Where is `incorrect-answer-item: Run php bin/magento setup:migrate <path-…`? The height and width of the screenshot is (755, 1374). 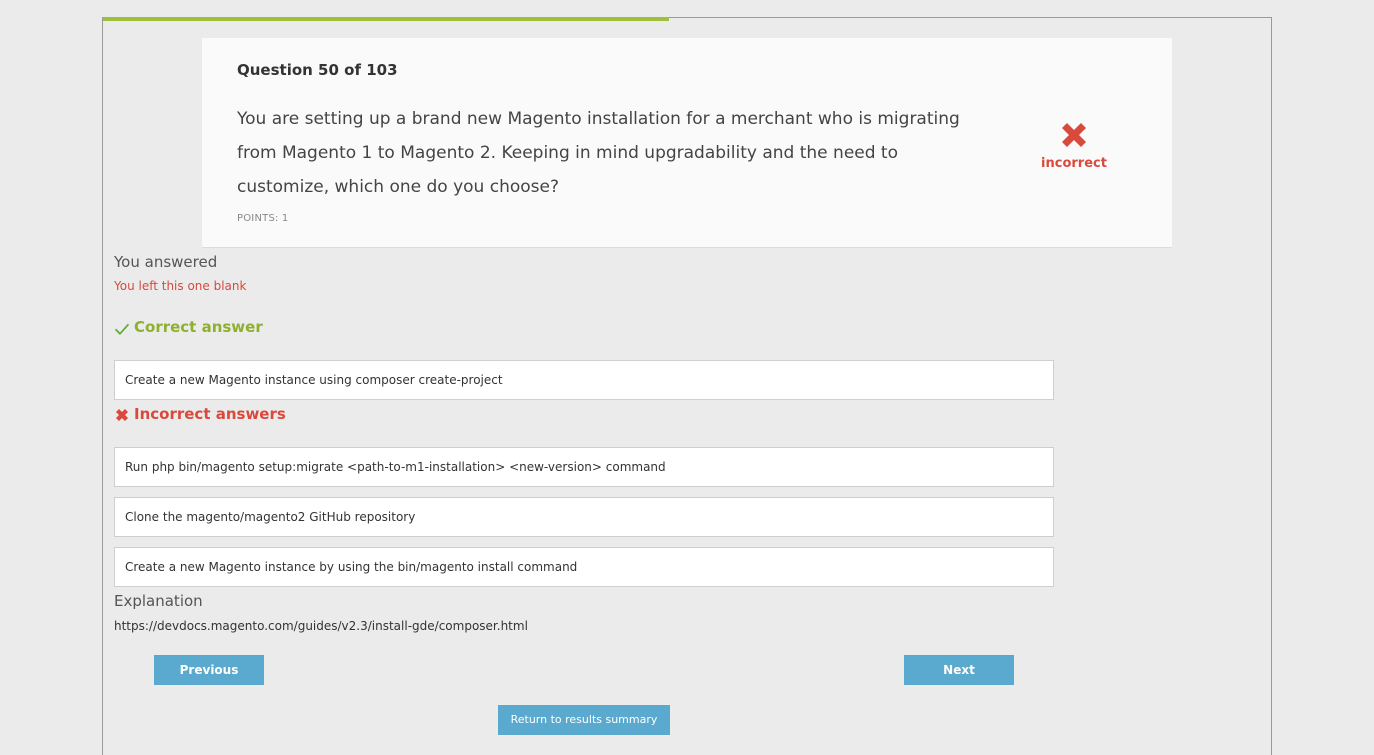
incorrect-answer-item: Run php bin/magento setup:migrate <path-… is located at coordinates (584, 467).